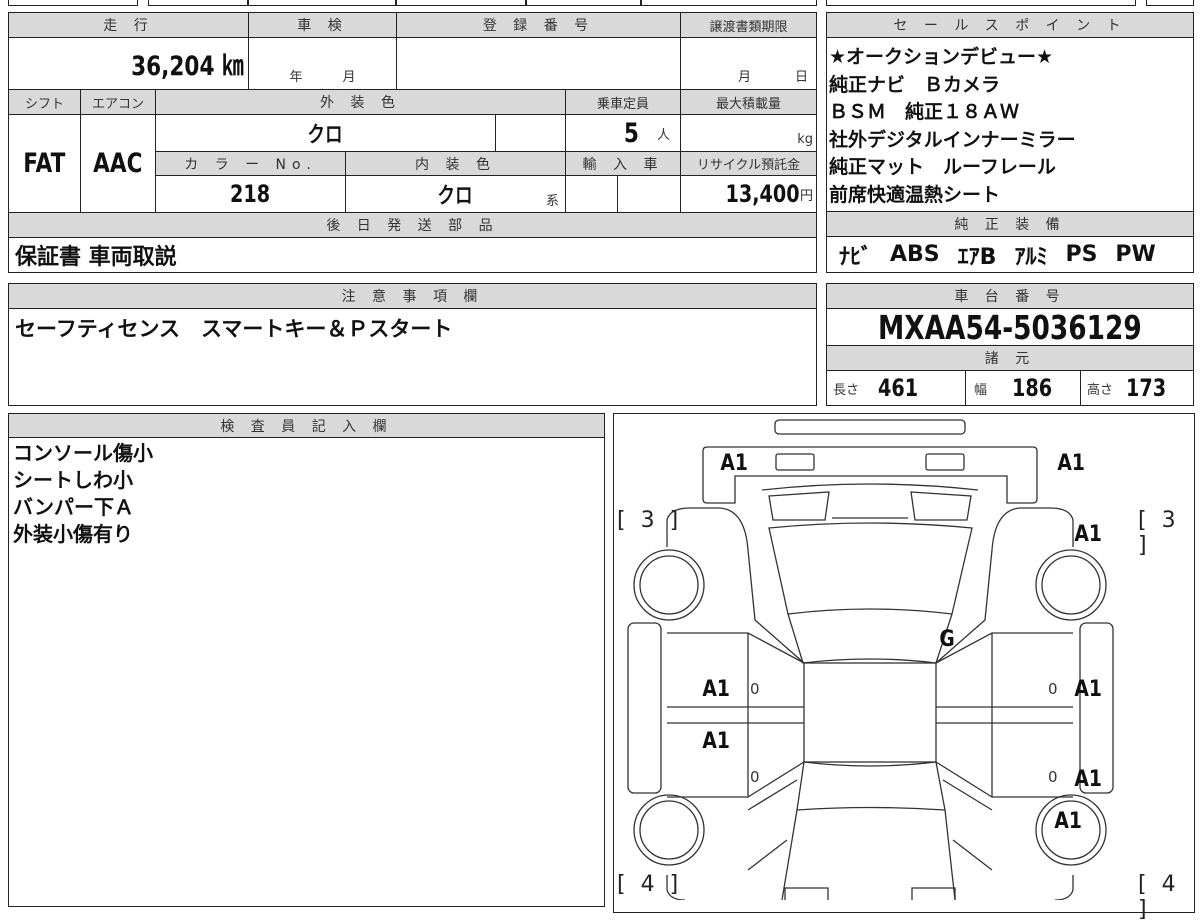  I want to click on color-no-value: 218, so click(250, 194).